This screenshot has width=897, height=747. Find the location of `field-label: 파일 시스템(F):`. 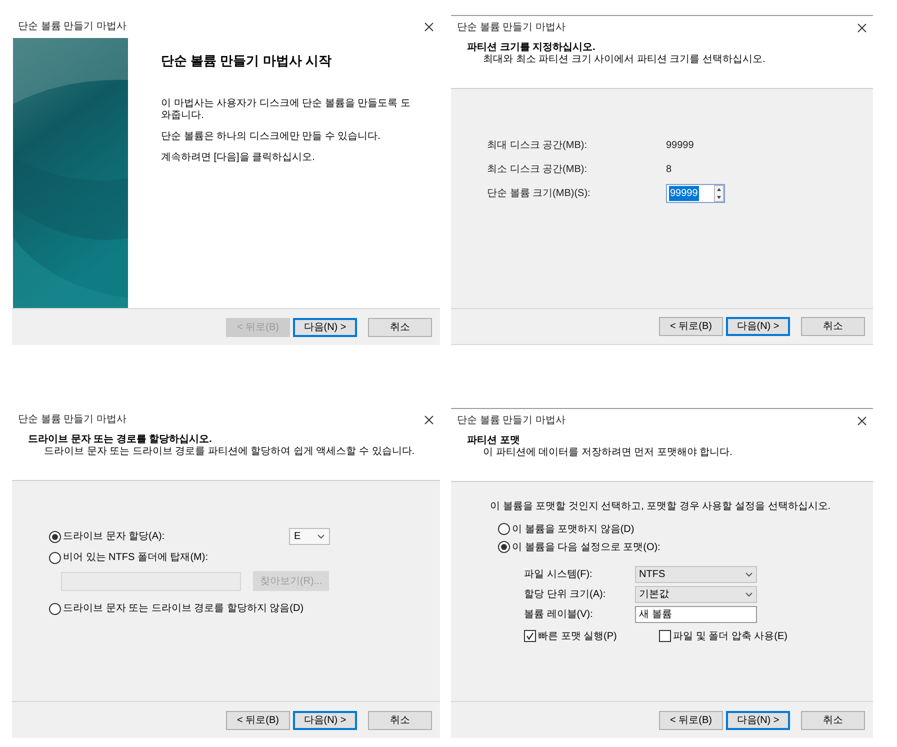

field-label: 파일 시스템(F): is located at coordinates (559, 575).